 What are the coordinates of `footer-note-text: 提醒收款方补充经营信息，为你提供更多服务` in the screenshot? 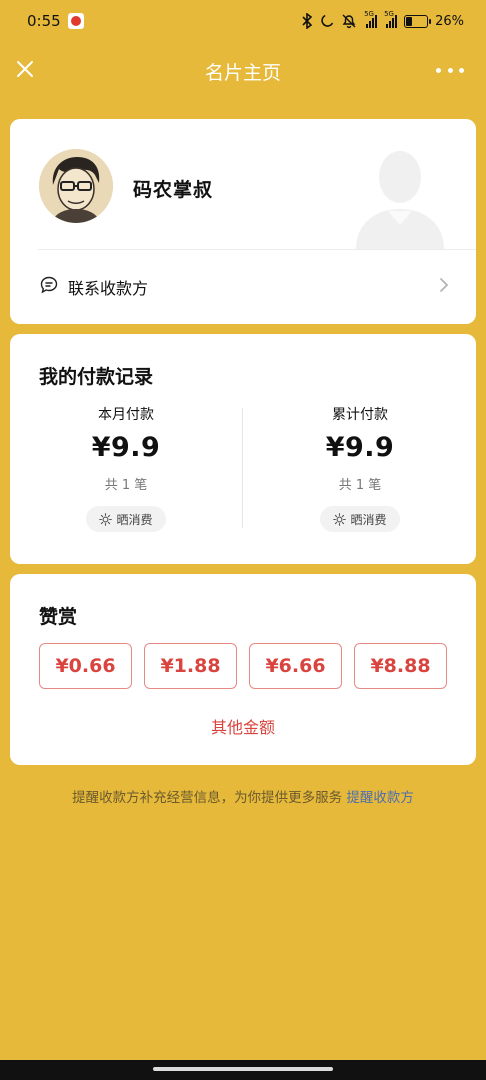 It's located at (207, 798).